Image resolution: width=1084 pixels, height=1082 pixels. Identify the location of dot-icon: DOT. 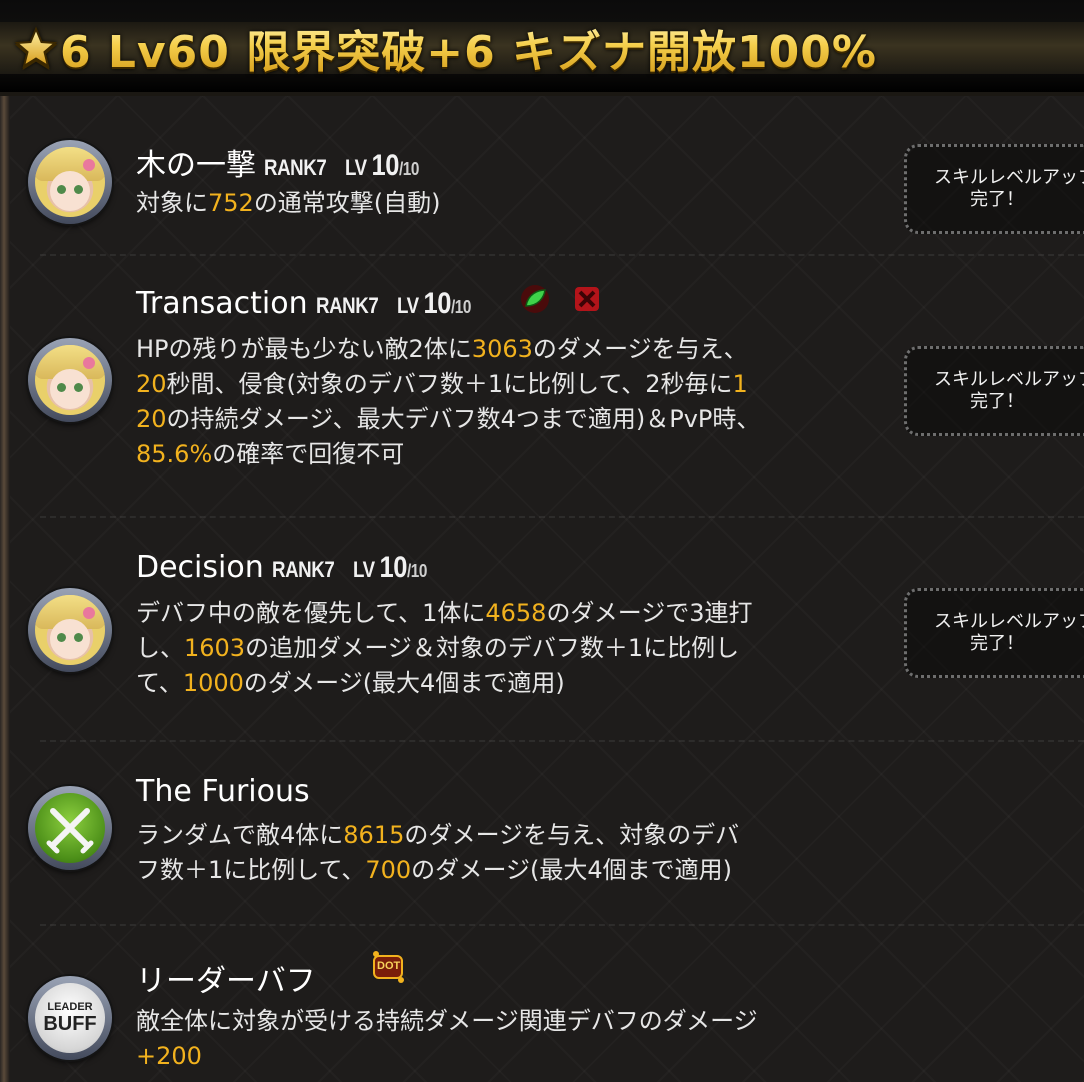
(388, 966).